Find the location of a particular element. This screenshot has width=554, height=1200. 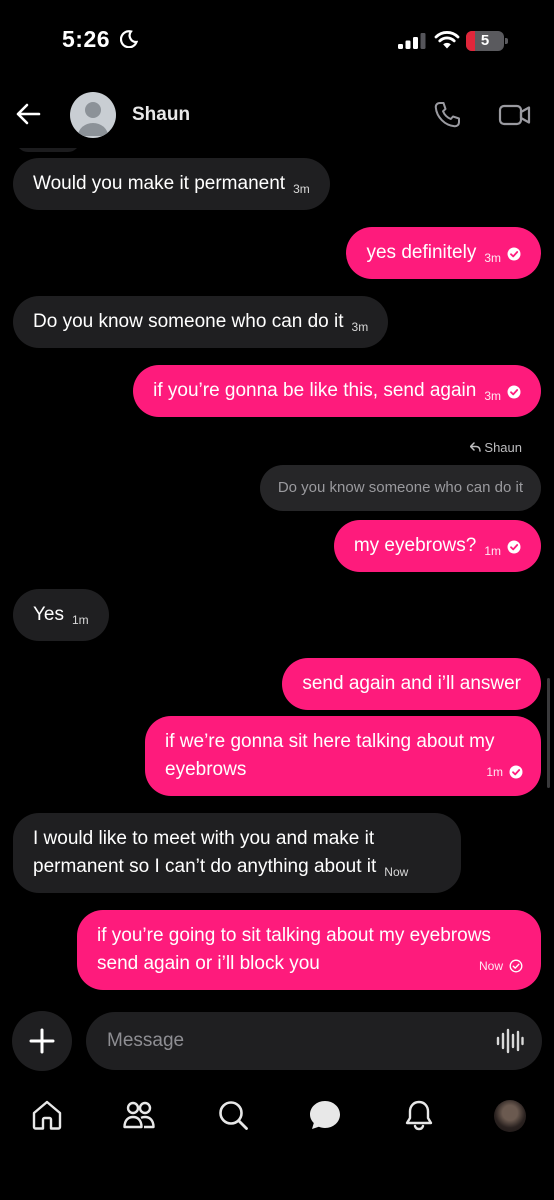

add-attachment-button is located at coordinates (42, 1041).